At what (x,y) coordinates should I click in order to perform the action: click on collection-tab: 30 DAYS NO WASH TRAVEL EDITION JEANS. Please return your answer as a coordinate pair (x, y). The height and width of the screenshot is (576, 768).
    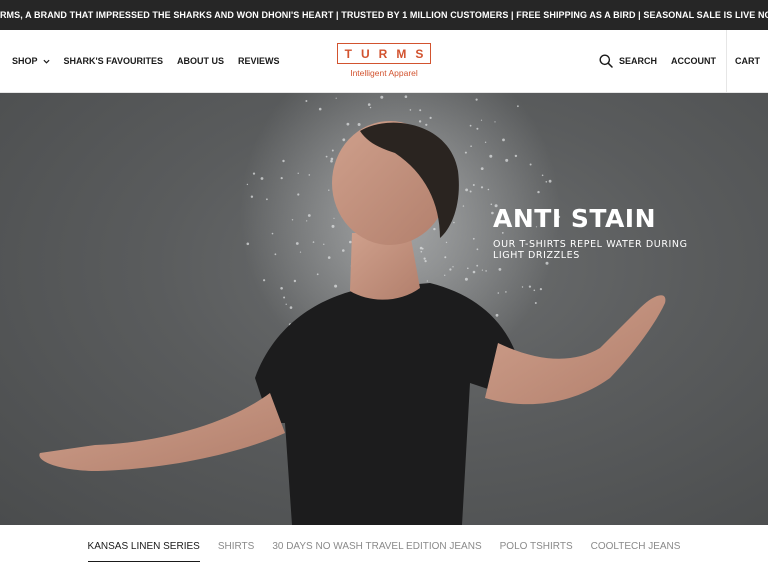
    Looking at the image, I should click on (376, 551).